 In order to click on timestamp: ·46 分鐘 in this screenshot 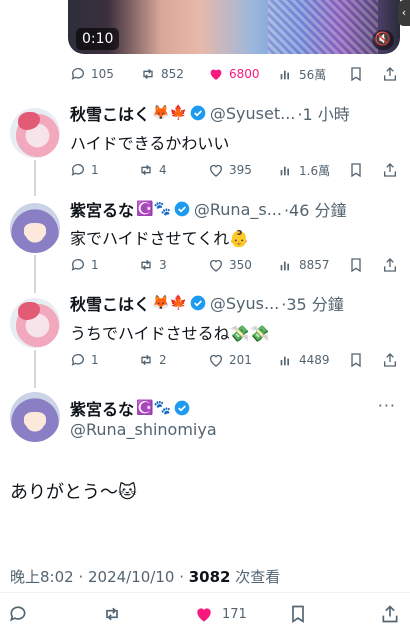, I will do `click(315, 210)`.